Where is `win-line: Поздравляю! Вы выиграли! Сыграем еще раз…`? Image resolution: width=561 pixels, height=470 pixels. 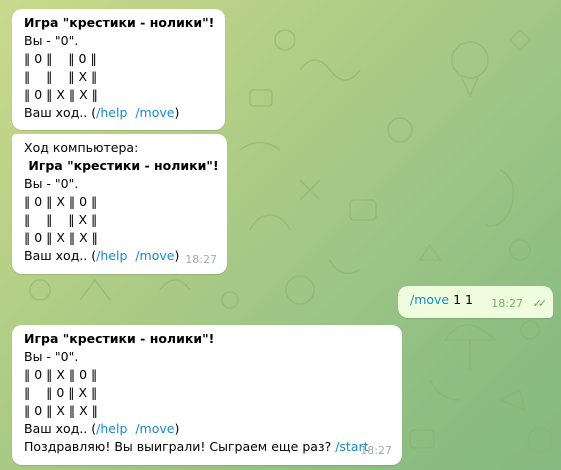 win-line: Поздравляю! Вы выиграли! Сыграем еще раз… is located at coordinates (196, 446).